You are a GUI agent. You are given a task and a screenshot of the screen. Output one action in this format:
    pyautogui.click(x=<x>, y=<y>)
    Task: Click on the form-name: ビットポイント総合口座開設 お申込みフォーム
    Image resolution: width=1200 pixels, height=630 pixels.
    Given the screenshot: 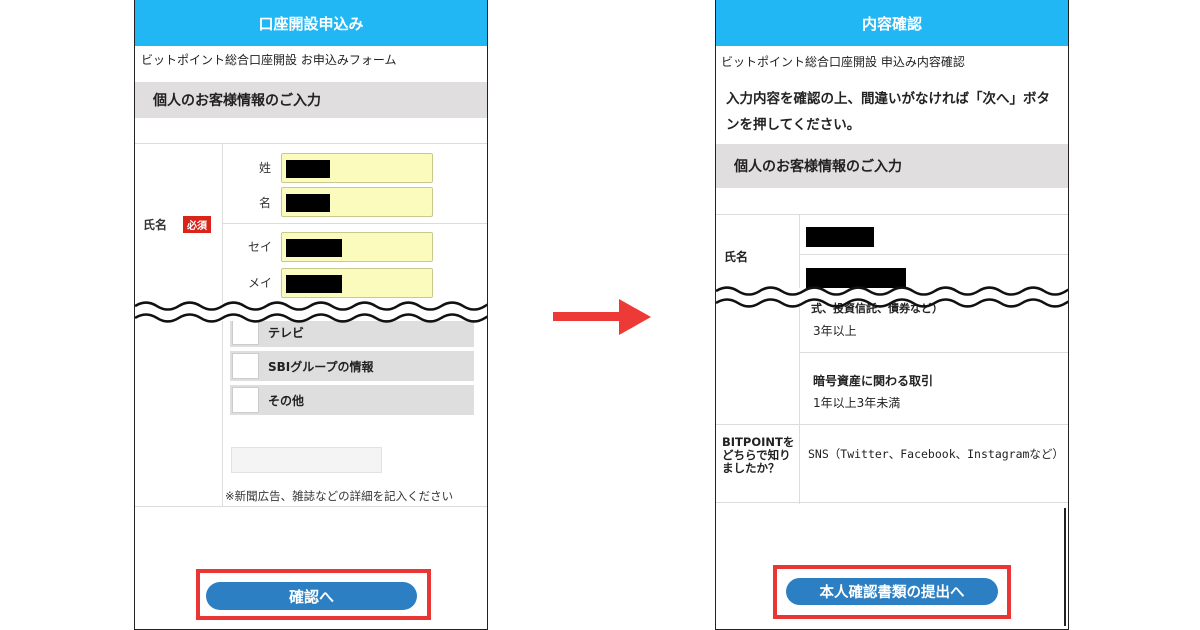 What is the action you would take?
    pyautogui.click(x=269, y=60)
    